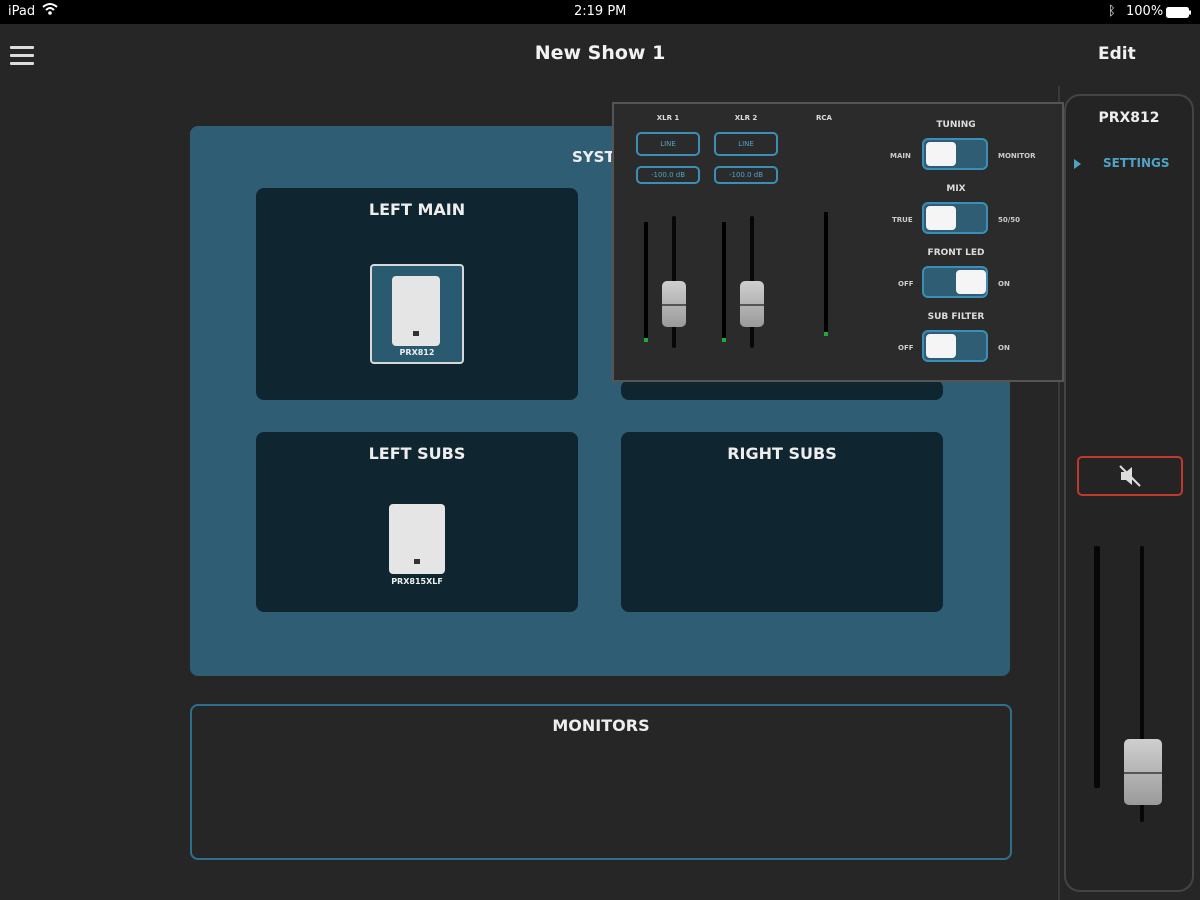  Describe the element at coordinates (956, 189) in the screenshot. I see `toggle-title: MIX` at that location.